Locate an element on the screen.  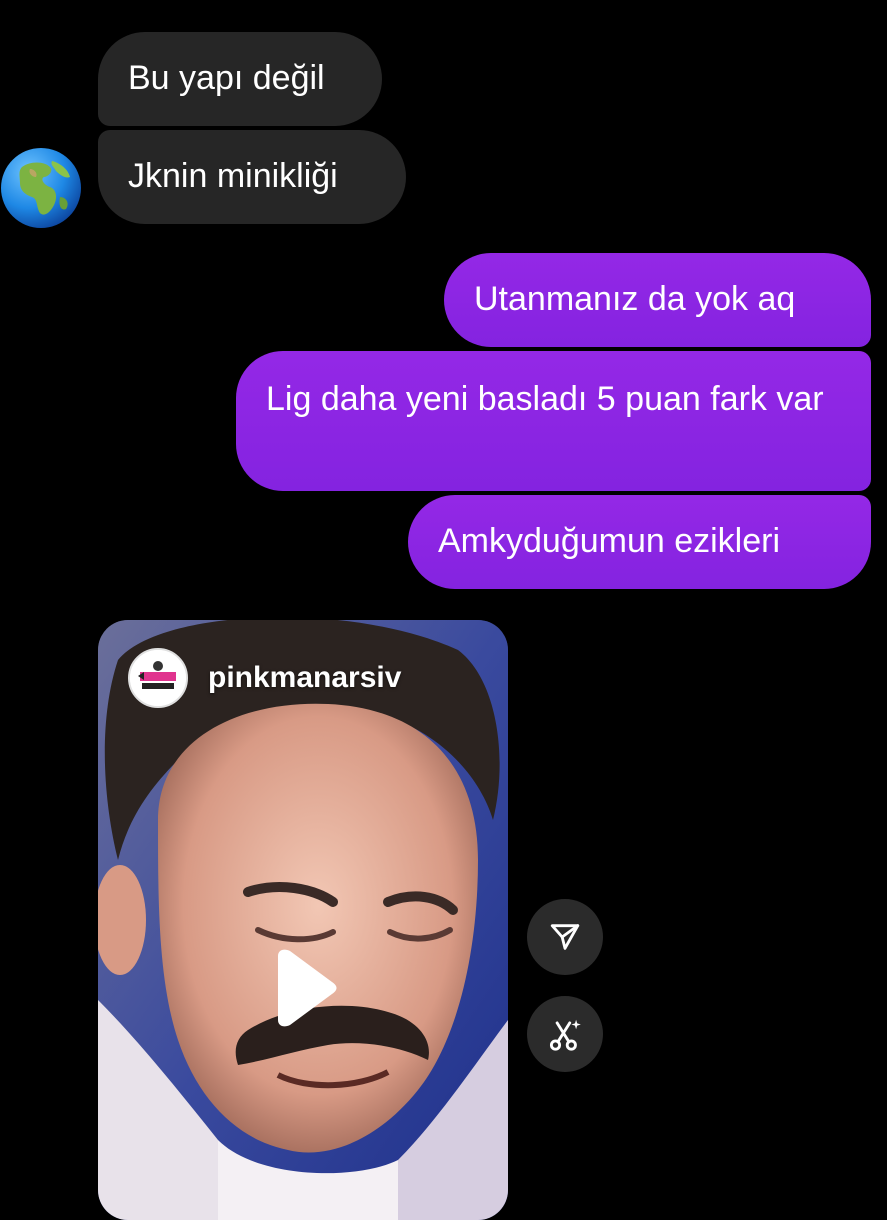
reel-header: pinkmanarsiv is located at coordinates (264, 678).